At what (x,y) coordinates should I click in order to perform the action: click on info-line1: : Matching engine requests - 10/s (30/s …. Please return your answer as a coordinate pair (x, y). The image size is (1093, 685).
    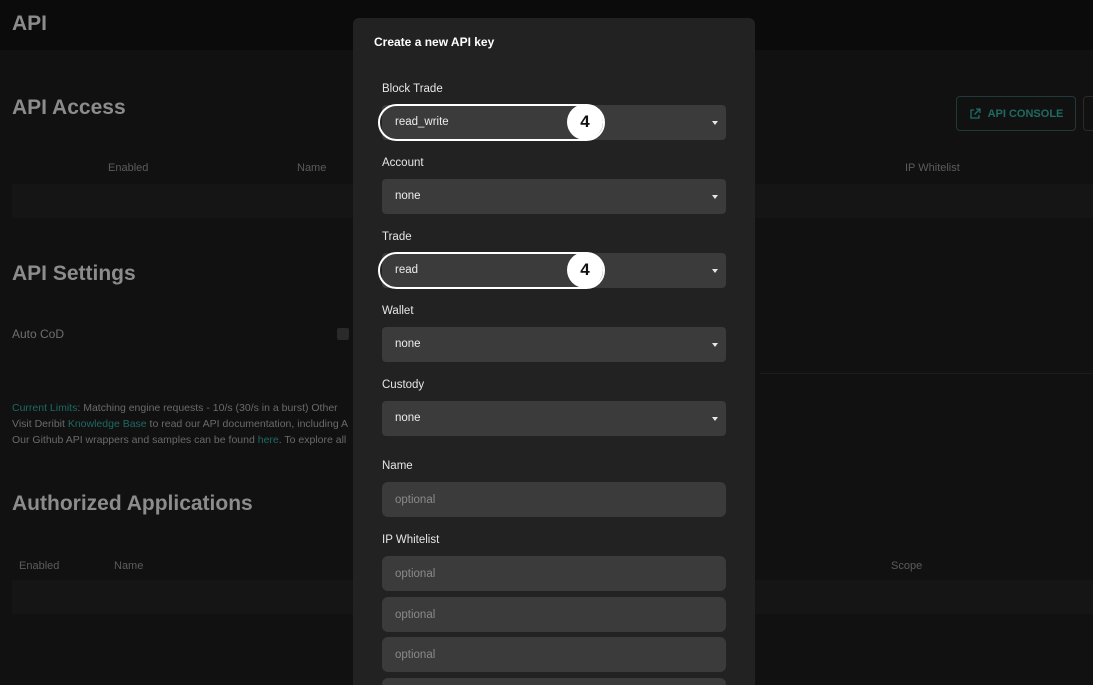
    Looking at the image, I should click on (207, 408).